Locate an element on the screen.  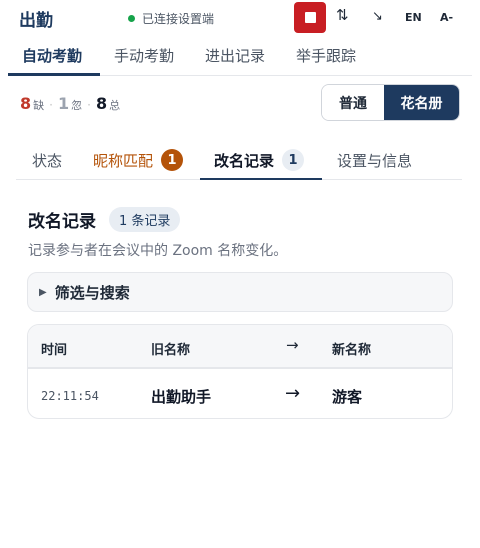
mode-normal-button: 普通 is located at coordinates (353, 102).